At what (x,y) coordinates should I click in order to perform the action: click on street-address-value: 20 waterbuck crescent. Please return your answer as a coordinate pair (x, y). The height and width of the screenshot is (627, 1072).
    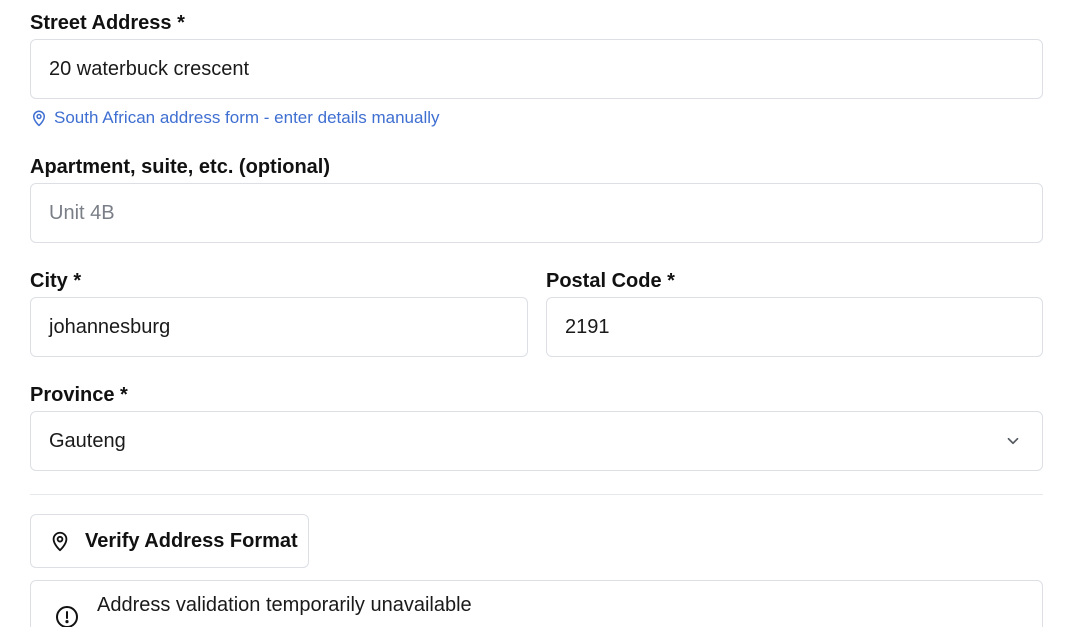
    Looking at the image, I should click on (149, 68).